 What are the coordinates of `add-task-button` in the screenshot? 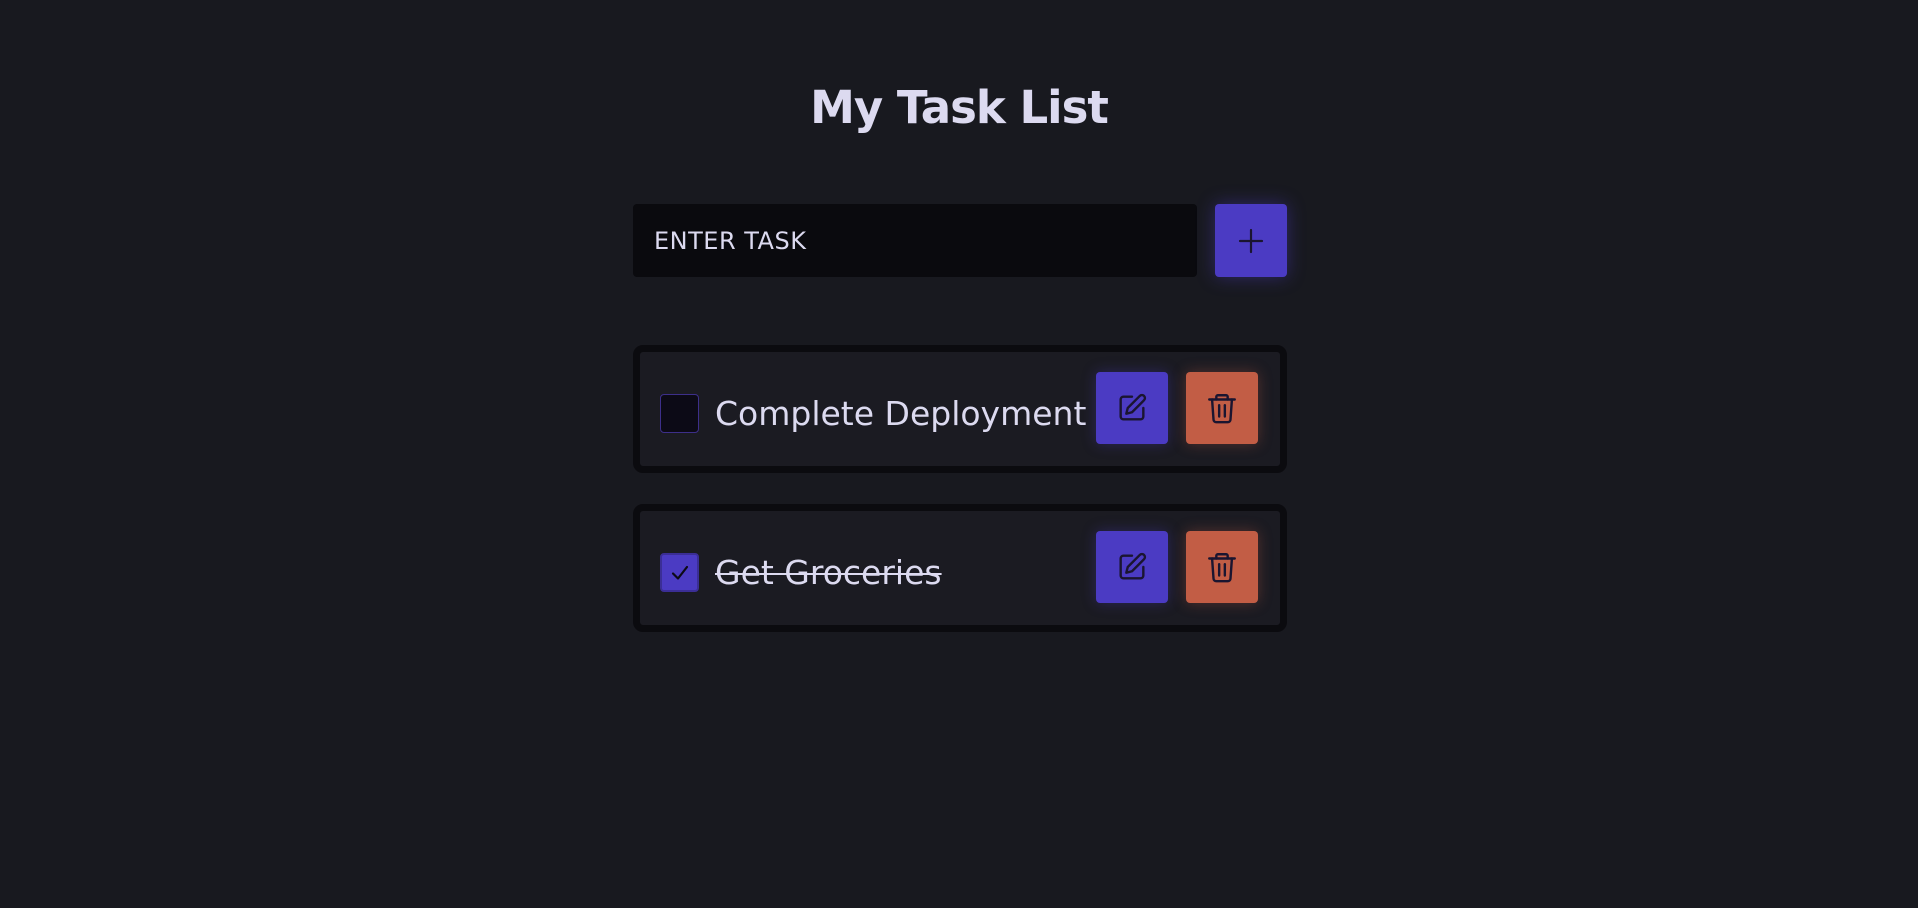 It's located at (1251, 240).